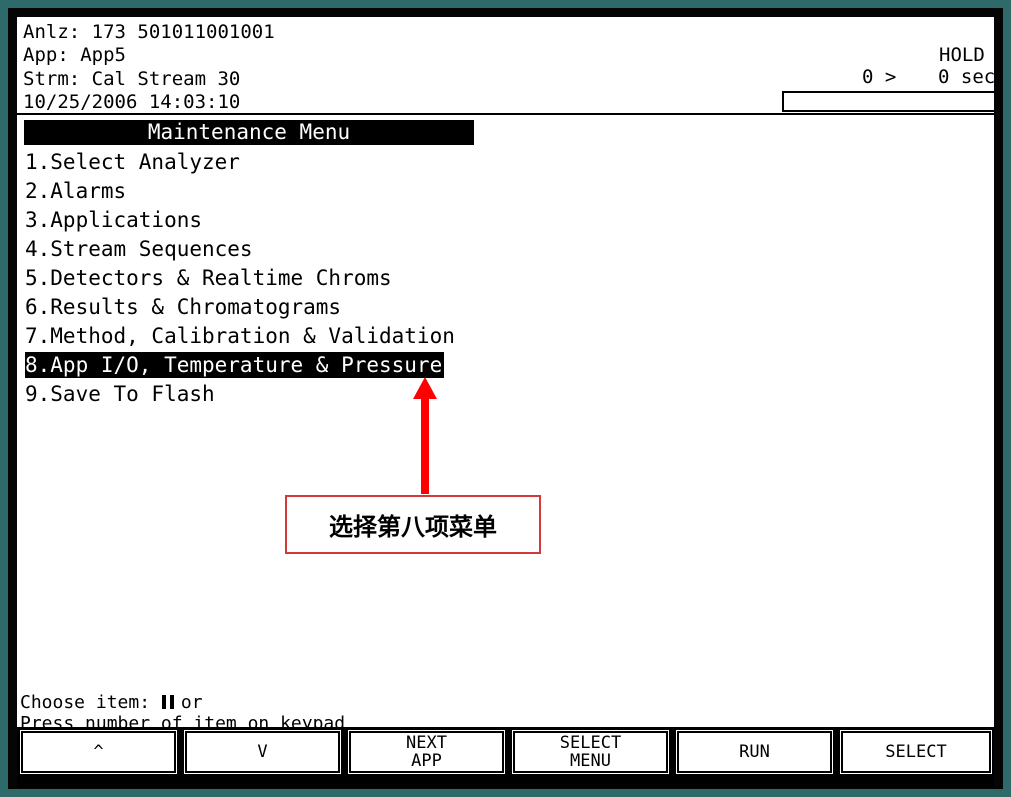 This screenshot has width=1011, height=797. What do you see at coordinates (140, 249) in the screenshot?
I see `menu-item-stream-sequences: 4.Stream Sequences` at bounding box center [140, 249].